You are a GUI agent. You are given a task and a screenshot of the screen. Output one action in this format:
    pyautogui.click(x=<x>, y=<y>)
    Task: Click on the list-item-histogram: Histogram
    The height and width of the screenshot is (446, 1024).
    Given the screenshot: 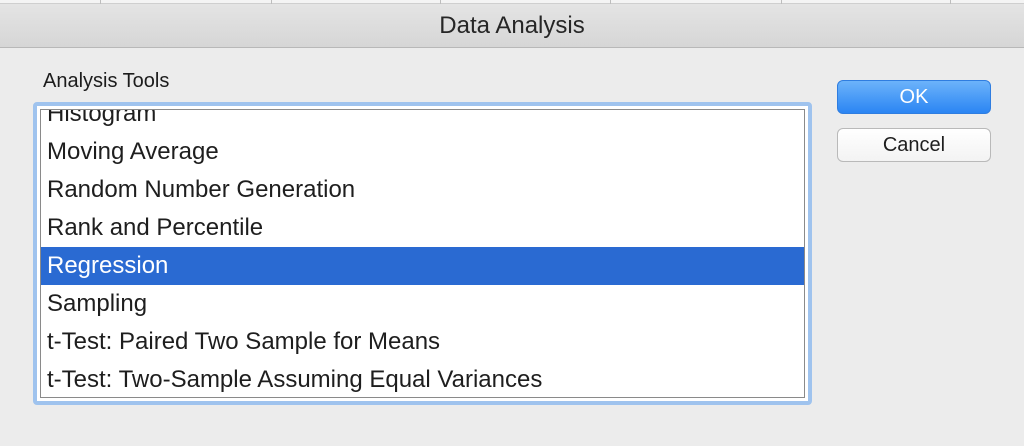 What is the action you would take?
    pyautogui.click(x=422, y=121)
    